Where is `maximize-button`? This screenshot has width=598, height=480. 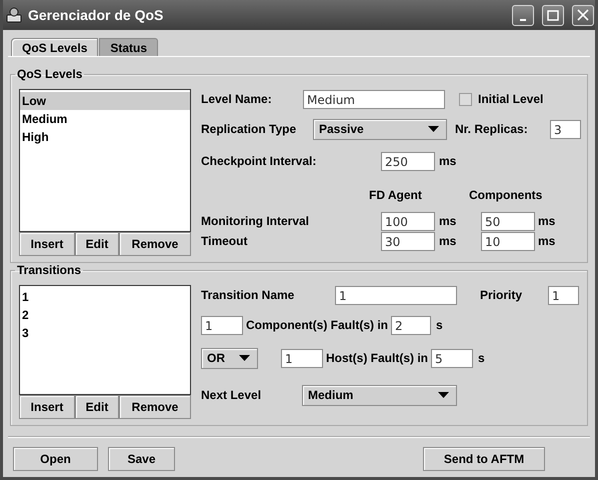 maximize-button is located at coordinates (553, 15).